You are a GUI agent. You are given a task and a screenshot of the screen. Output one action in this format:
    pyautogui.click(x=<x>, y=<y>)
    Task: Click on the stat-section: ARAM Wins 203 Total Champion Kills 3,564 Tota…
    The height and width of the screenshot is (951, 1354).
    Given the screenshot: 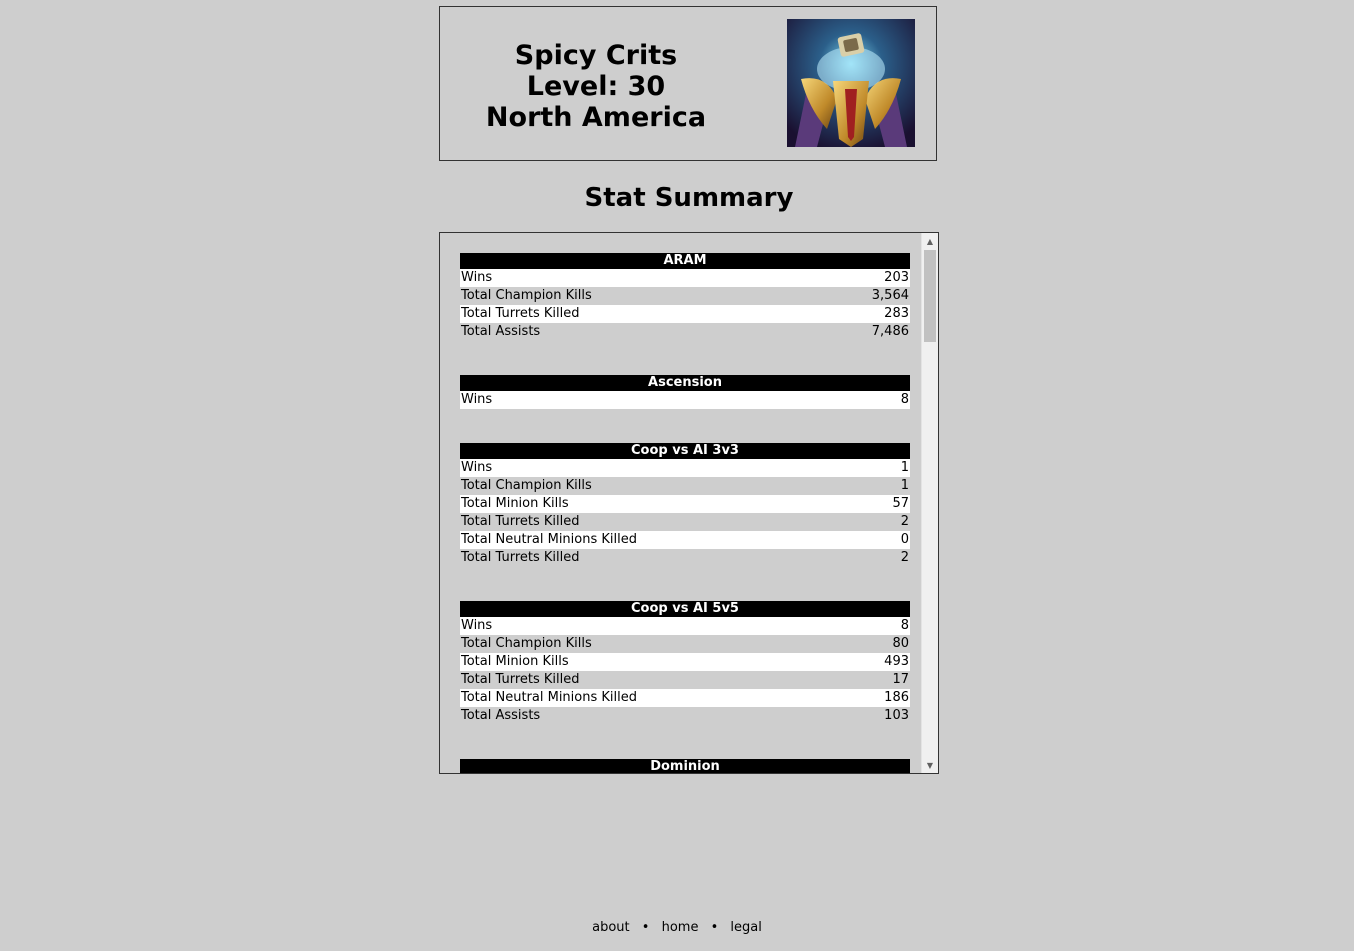 What is the action you would take?
    pyautogui.click(x=685, y=297)
    